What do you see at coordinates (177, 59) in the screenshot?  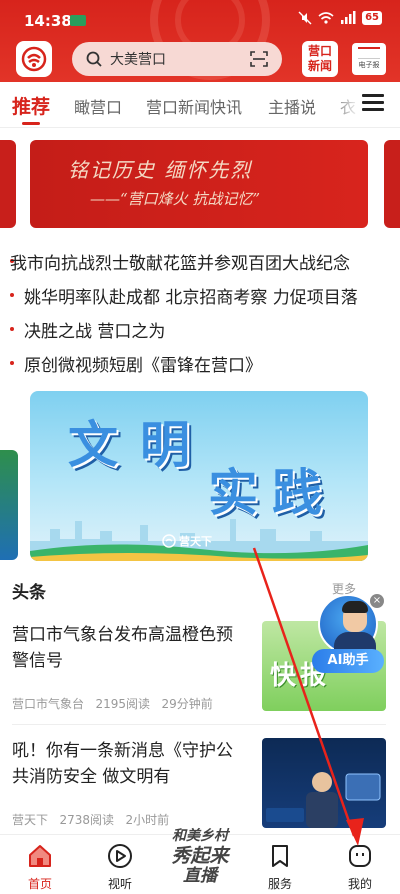 I see `search-bar: 大美营口` at bounding box center [177, 59].